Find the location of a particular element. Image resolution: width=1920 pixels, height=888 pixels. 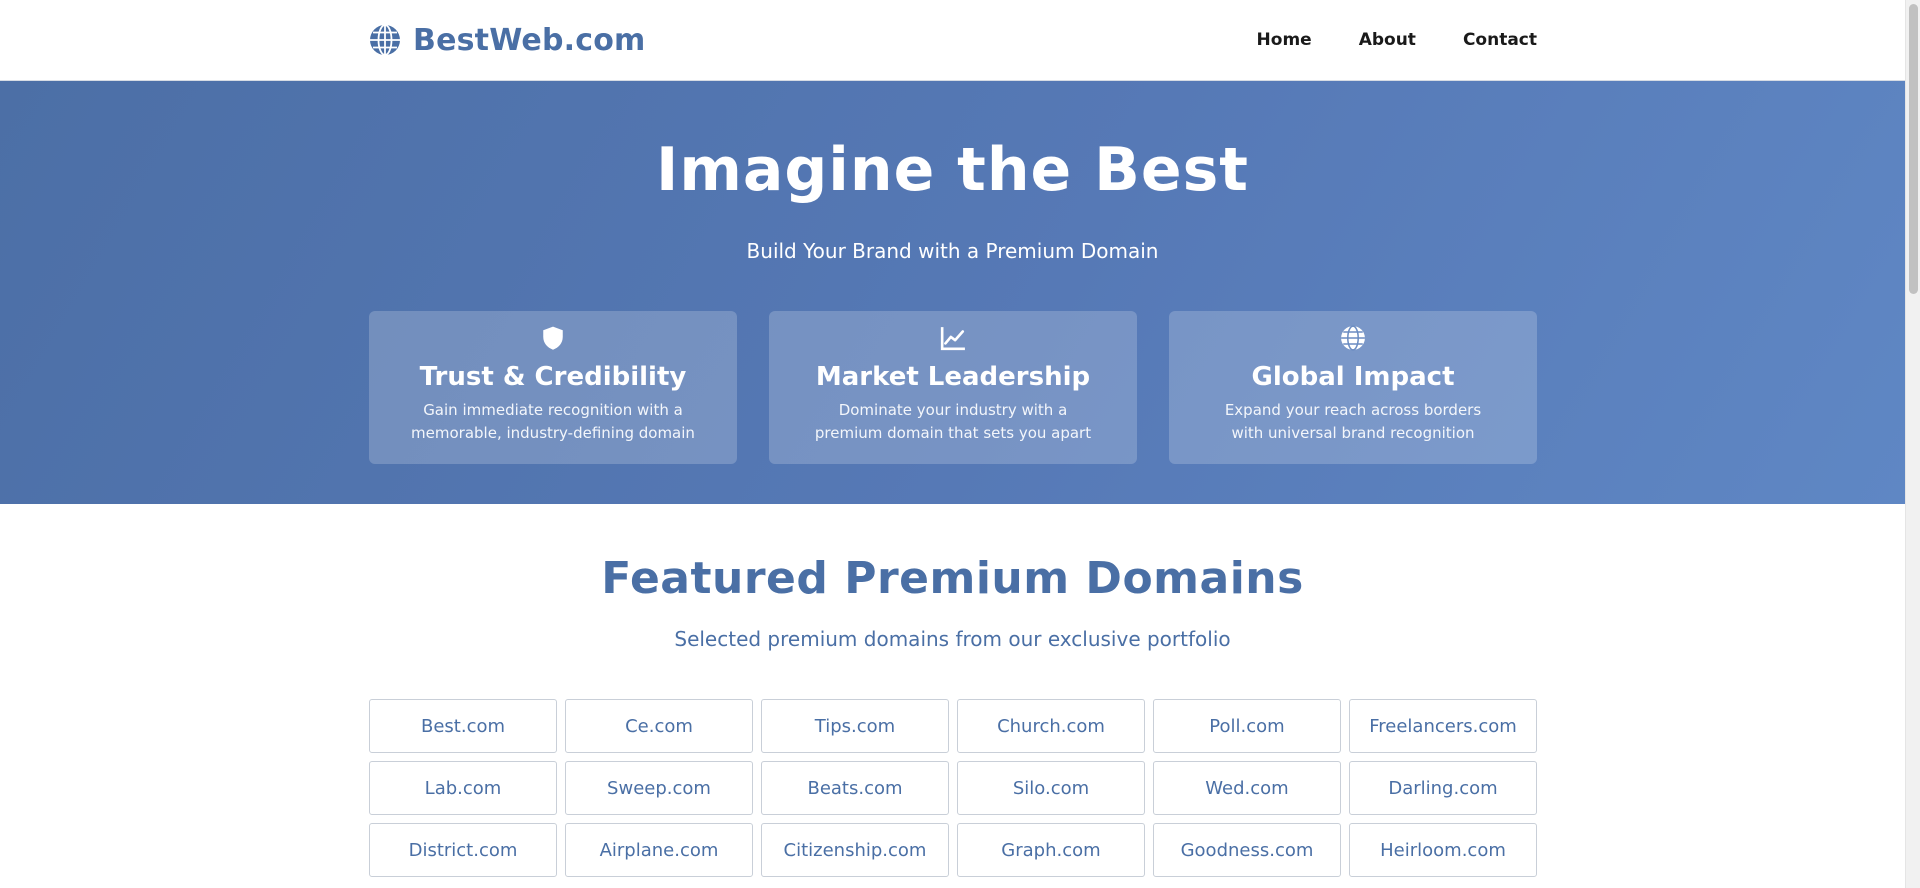

hero-subtitle: Build Your Brand with a Premium Domain is located at coordinates (952, 251).